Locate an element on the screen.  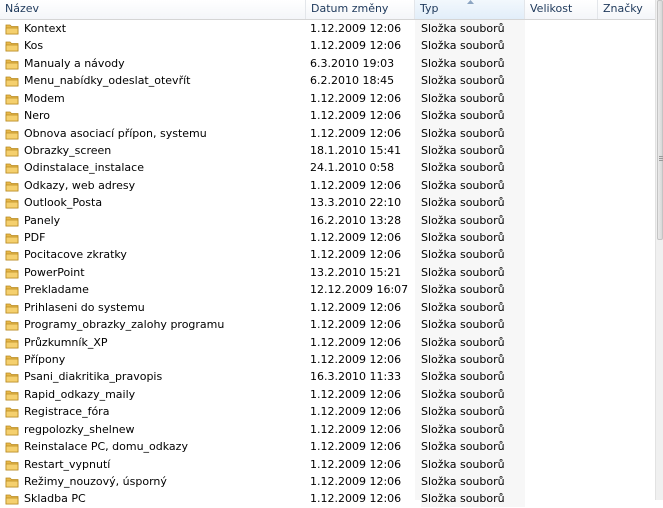
item-date: 6.3.2010 19:03 is located at coordinates (352, 63).